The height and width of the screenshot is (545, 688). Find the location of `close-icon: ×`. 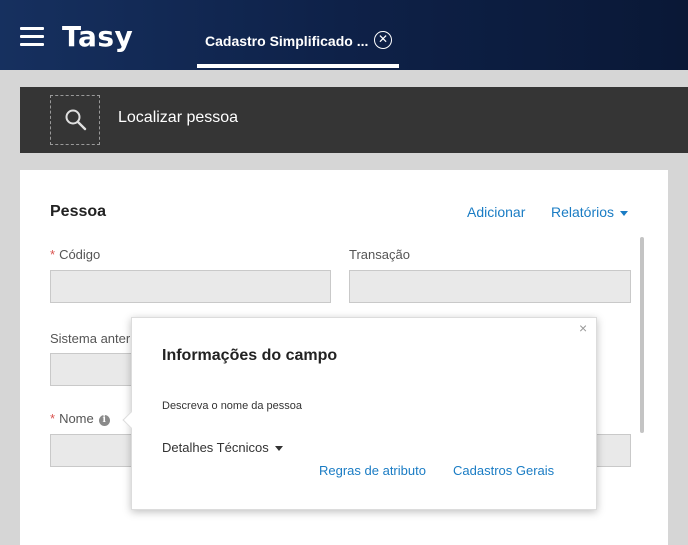

close-icon: × is located at coordinates (583, 328).